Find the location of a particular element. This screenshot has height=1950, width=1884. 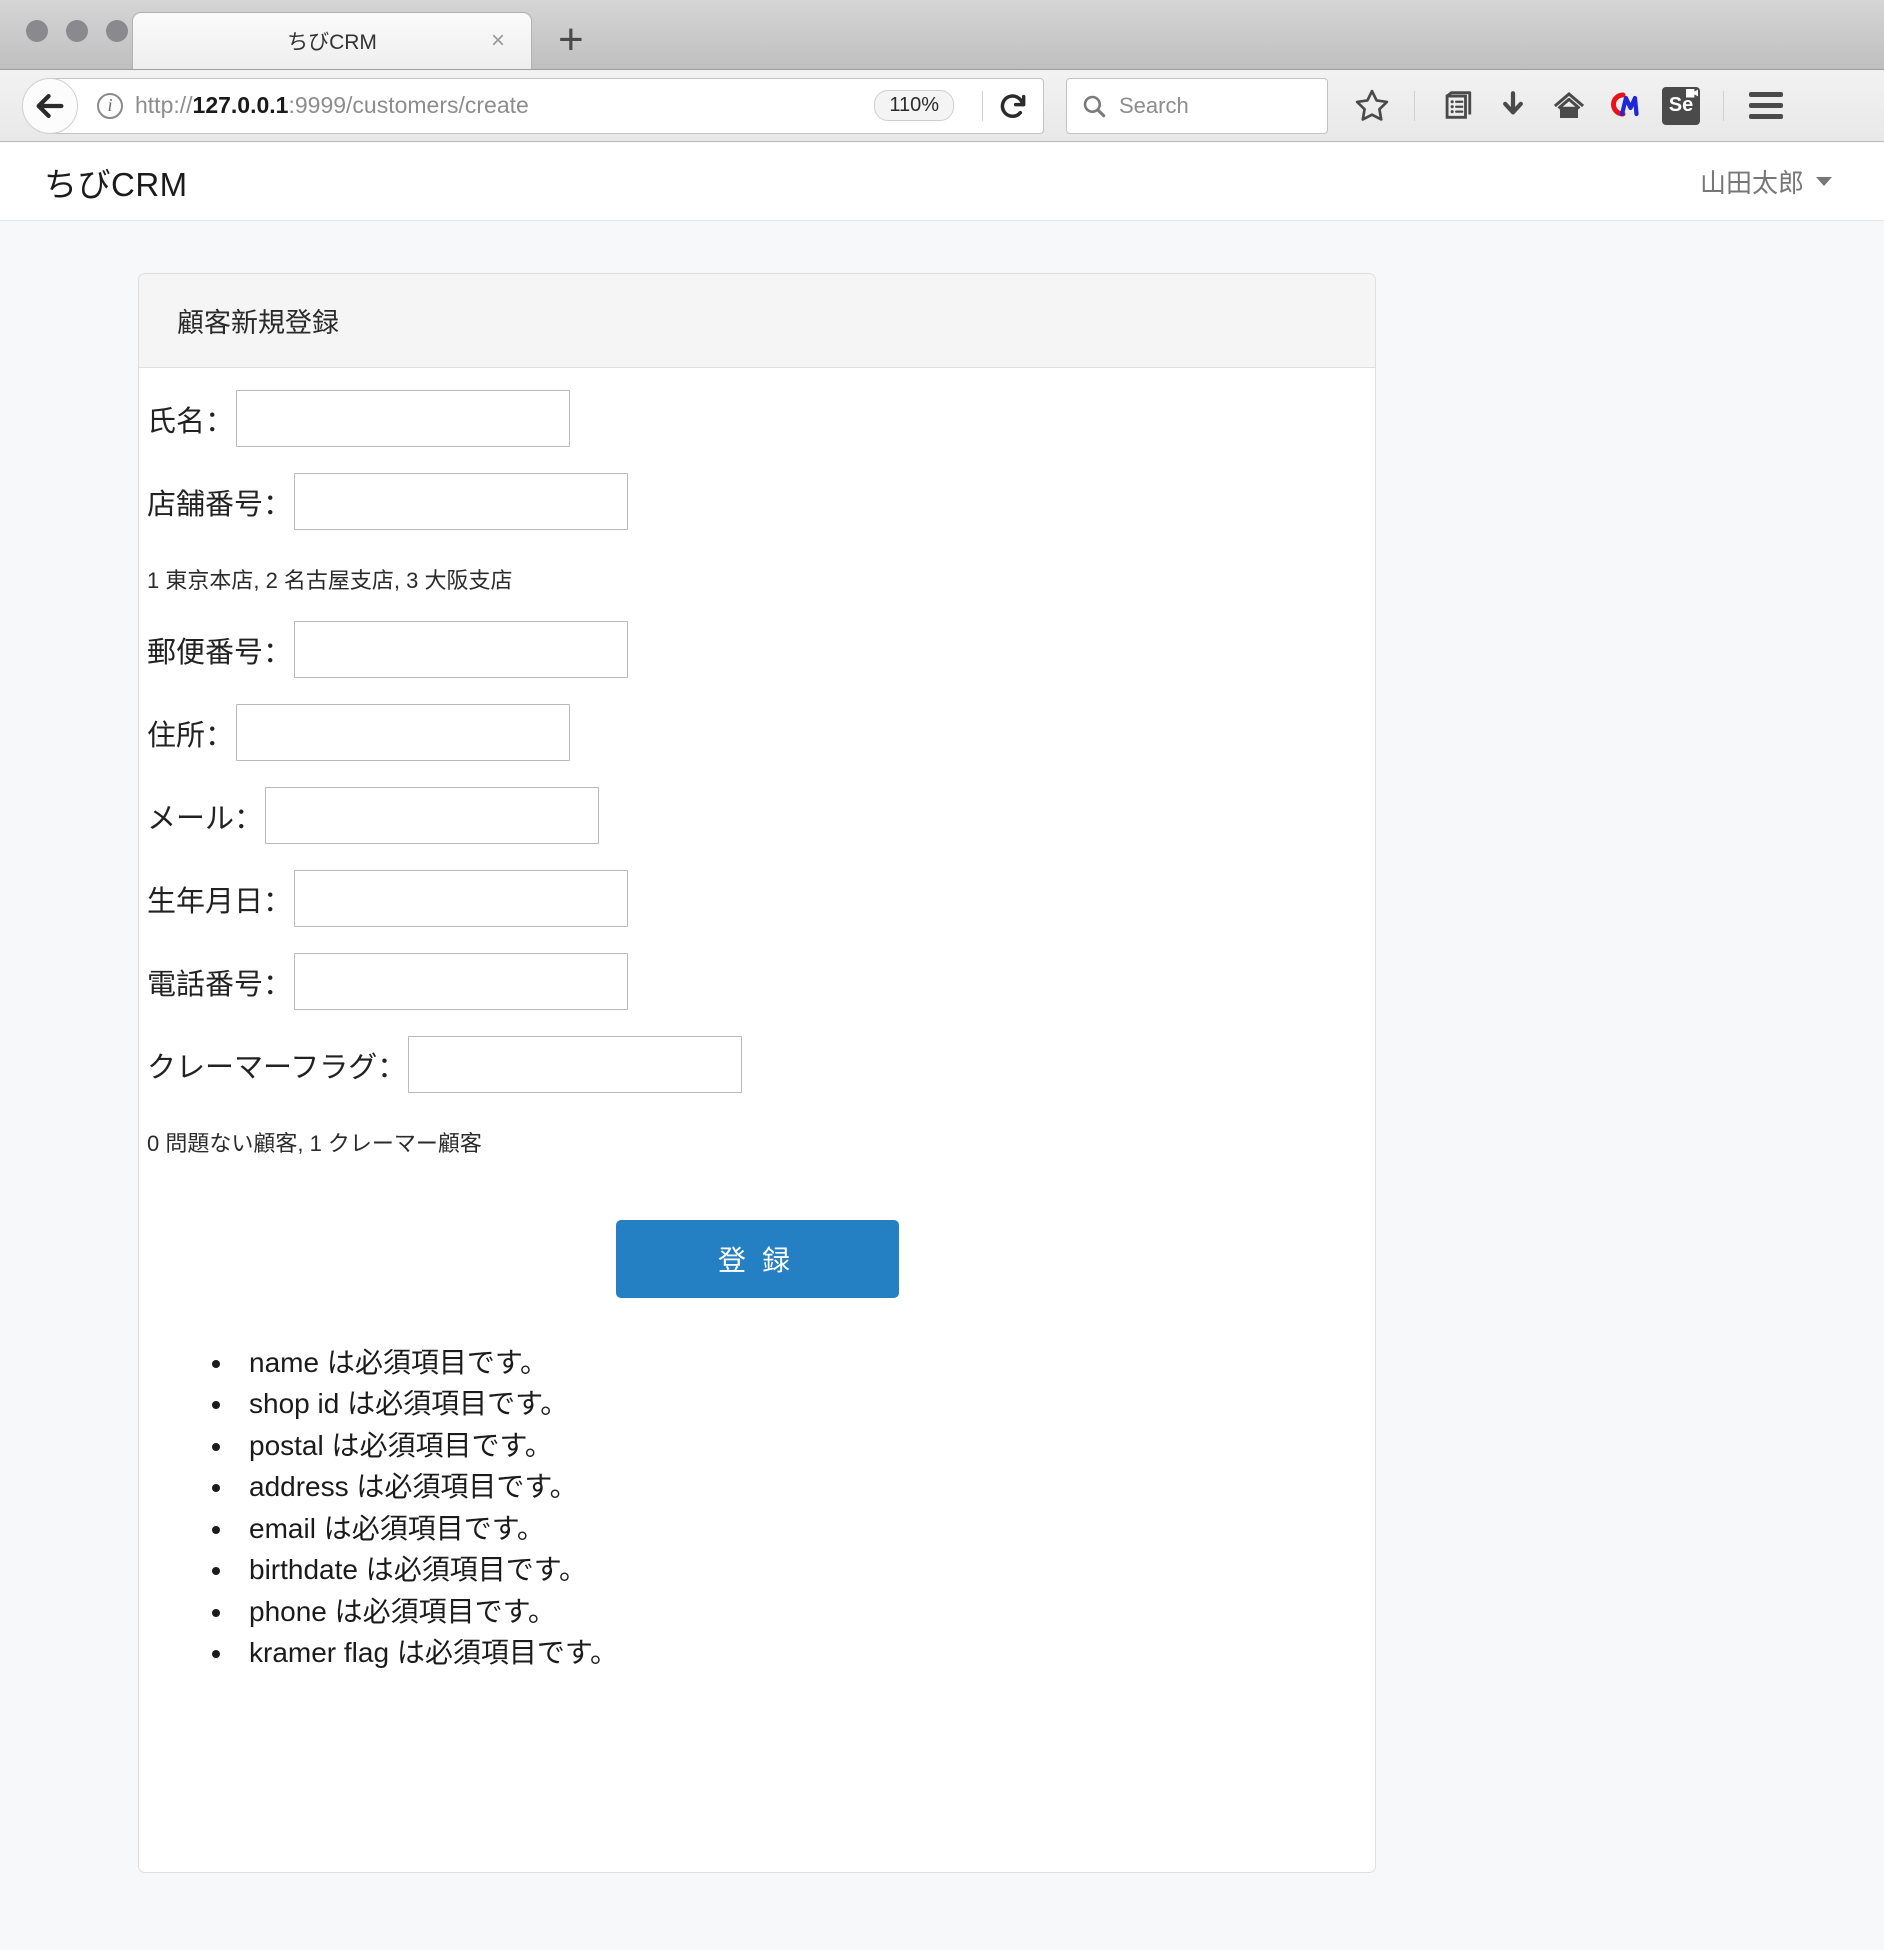

maximize-window-button is located at coordinates (117, 31).